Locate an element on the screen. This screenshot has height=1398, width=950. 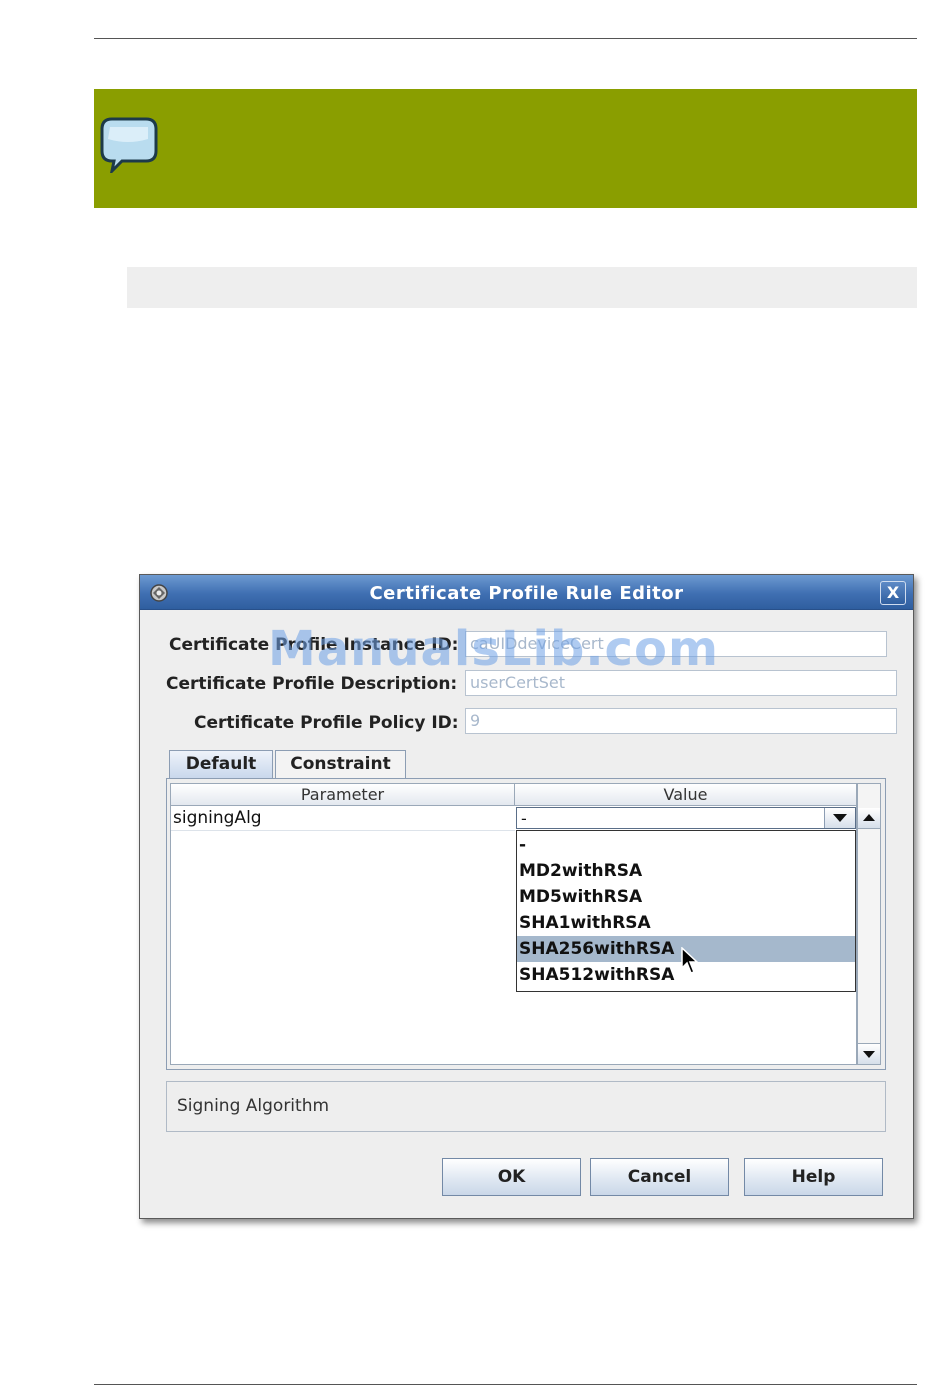
vertical-scrollbar is located at coordinates (869, 924).